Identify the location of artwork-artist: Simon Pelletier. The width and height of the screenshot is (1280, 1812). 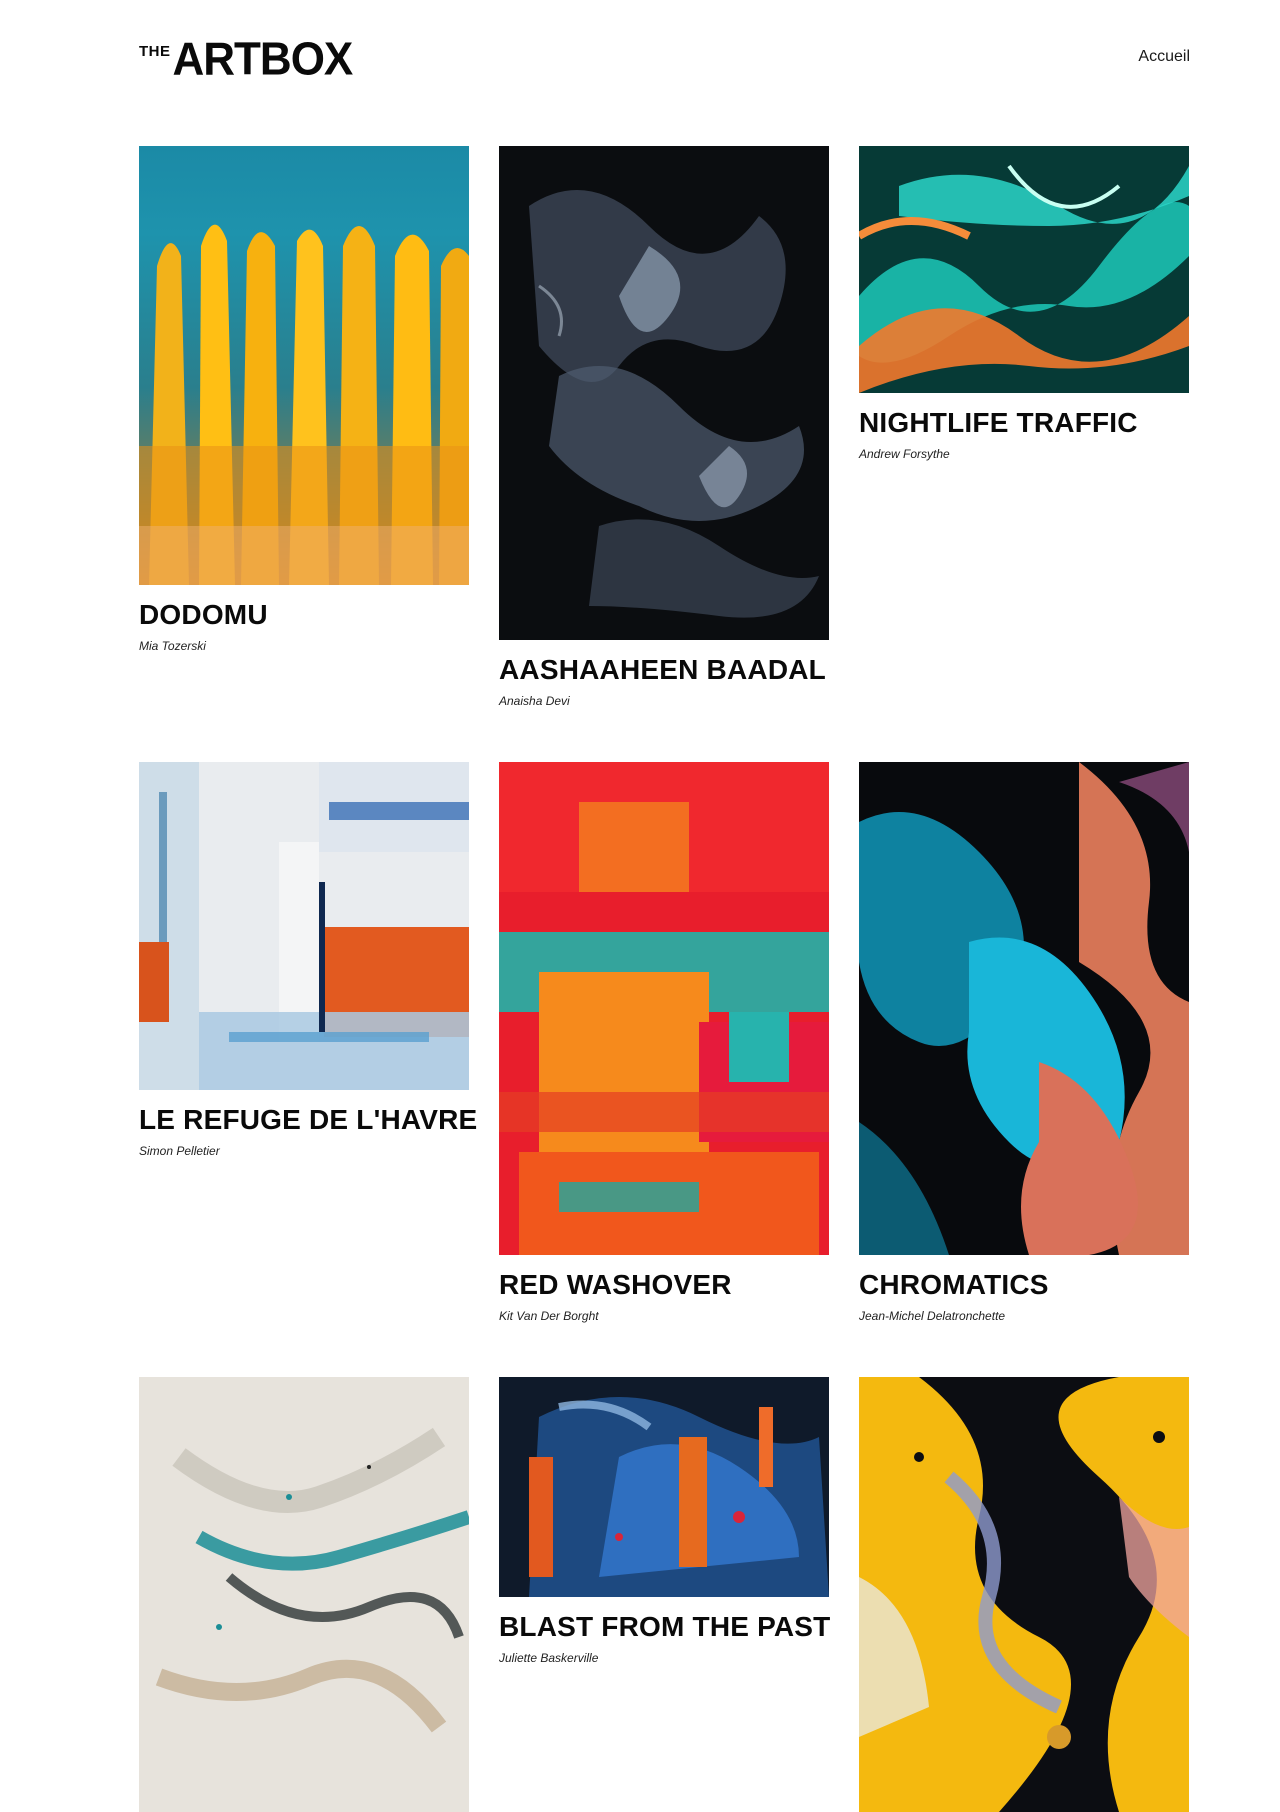
(179, 1151).